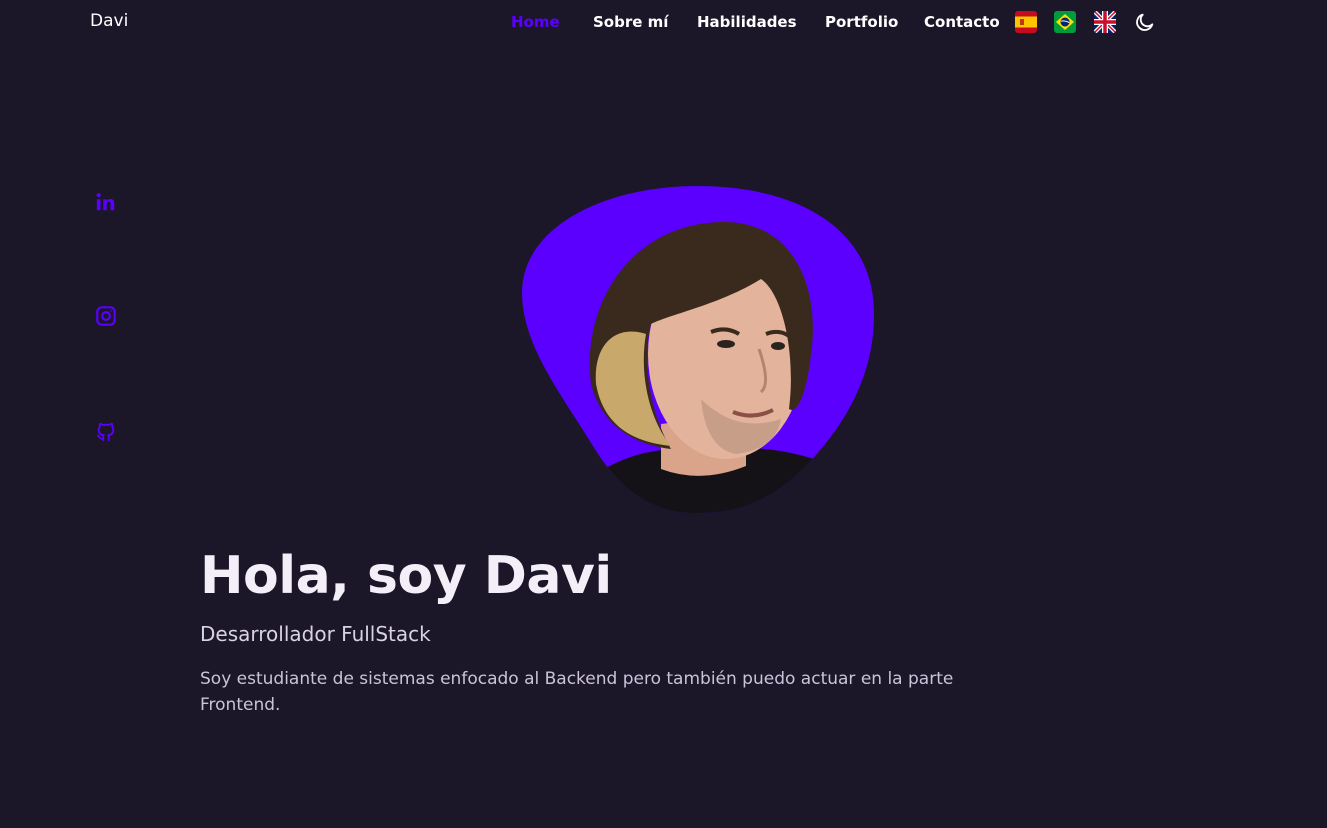 Image resolution: width=1327 pixels, height=828 pixels. I want to click on nav-habilidades: Habilidades, so click(747, 22).